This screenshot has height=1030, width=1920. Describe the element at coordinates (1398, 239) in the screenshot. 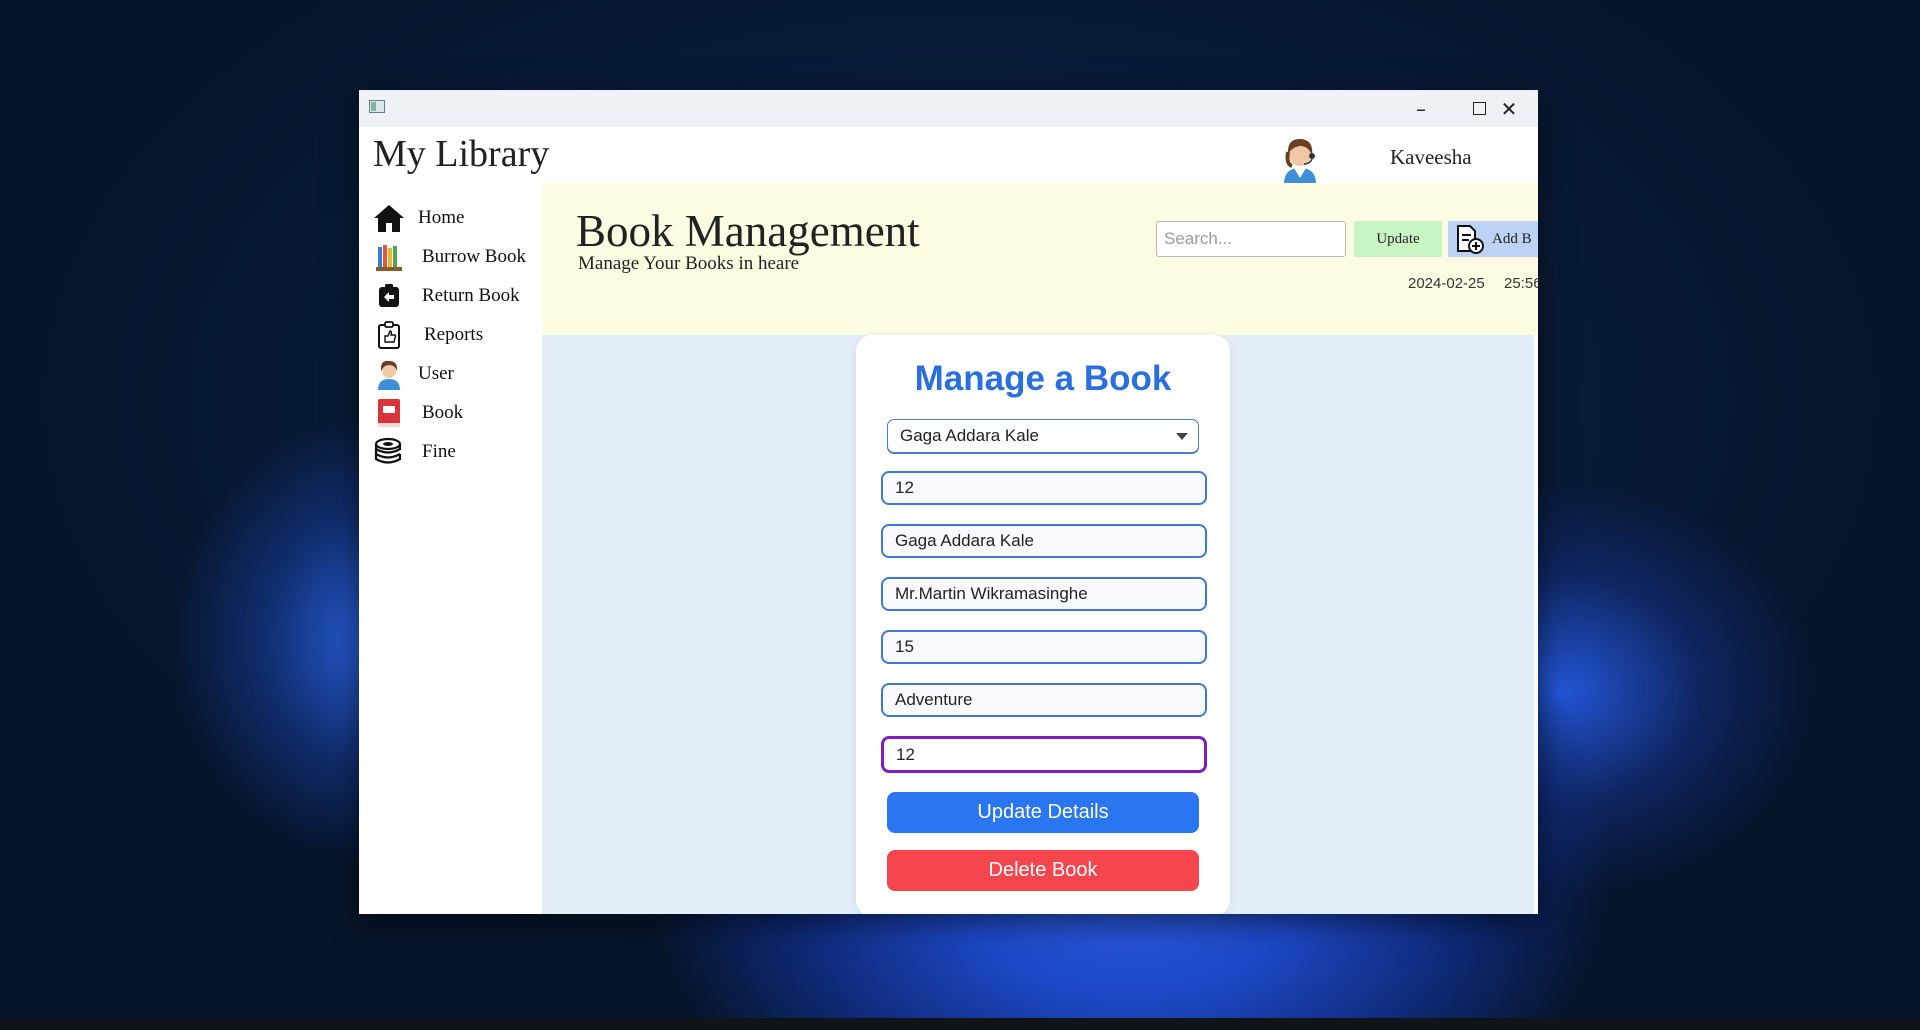

I see `update-button: Update` at that location.